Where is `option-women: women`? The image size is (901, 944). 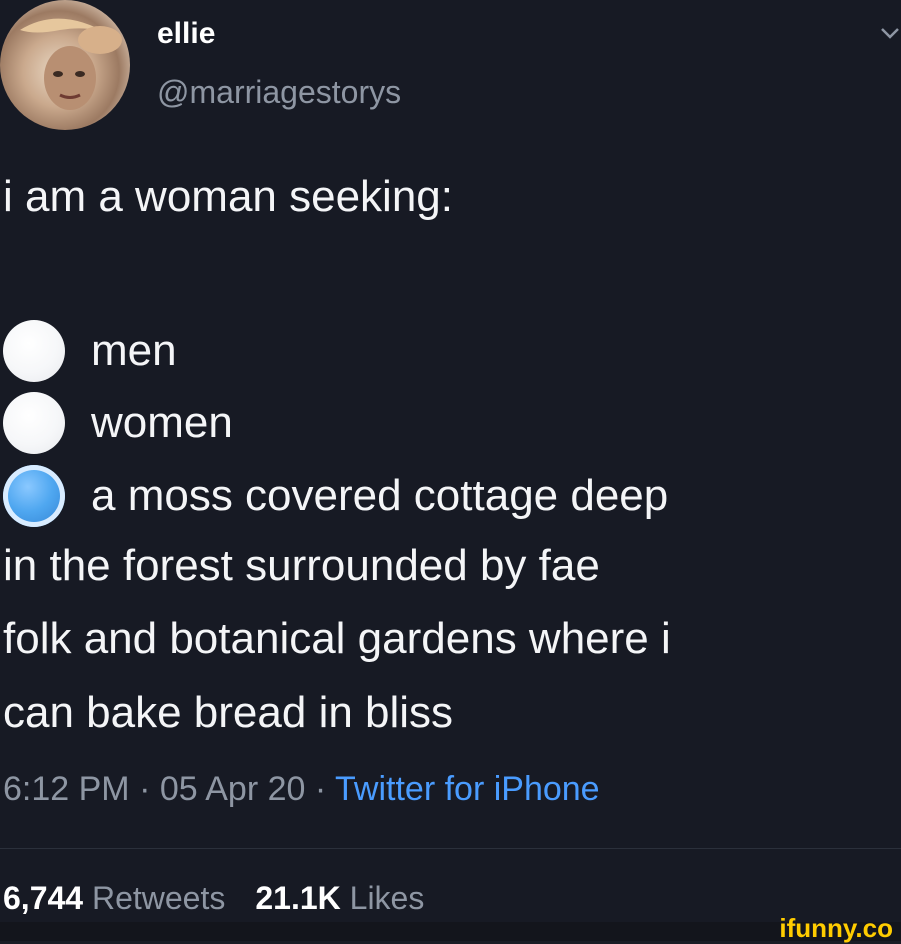 option-women: women is located at coordinates (118, 423).